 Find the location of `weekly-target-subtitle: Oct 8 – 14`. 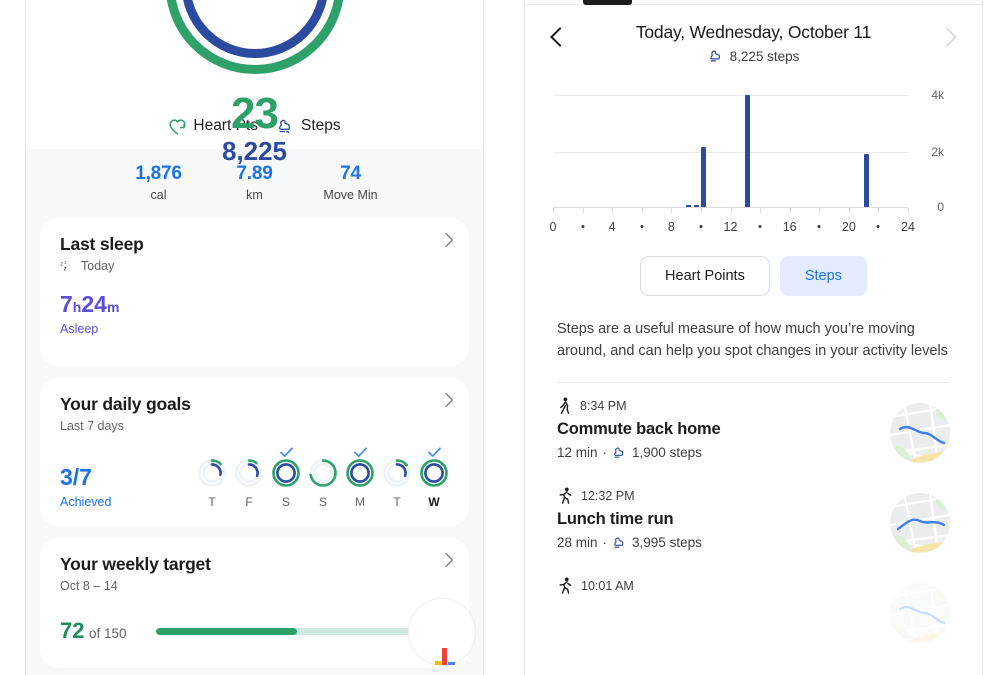

weekly-target-subtitle: Oct 8 – 14 is located at coordinates (89, 586).